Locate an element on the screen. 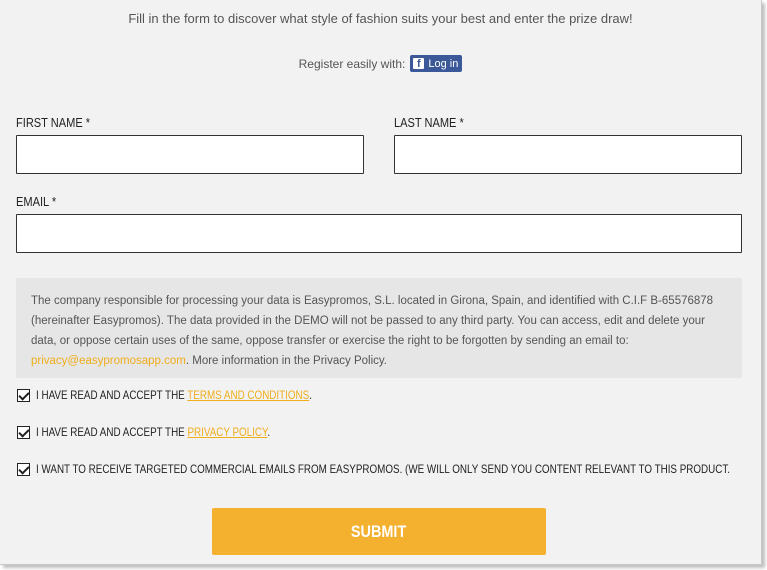 The height and width of the screenshot is (570, 767). privacy-suffix: . is located at coordinates (269, 432).